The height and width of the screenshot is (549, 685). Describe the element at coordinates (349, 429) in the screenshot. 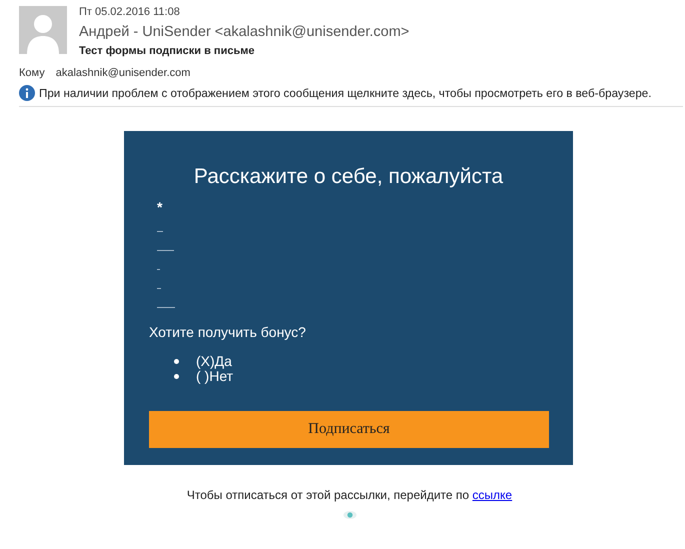

I see `subscribe-button: Подписаться` at that location.